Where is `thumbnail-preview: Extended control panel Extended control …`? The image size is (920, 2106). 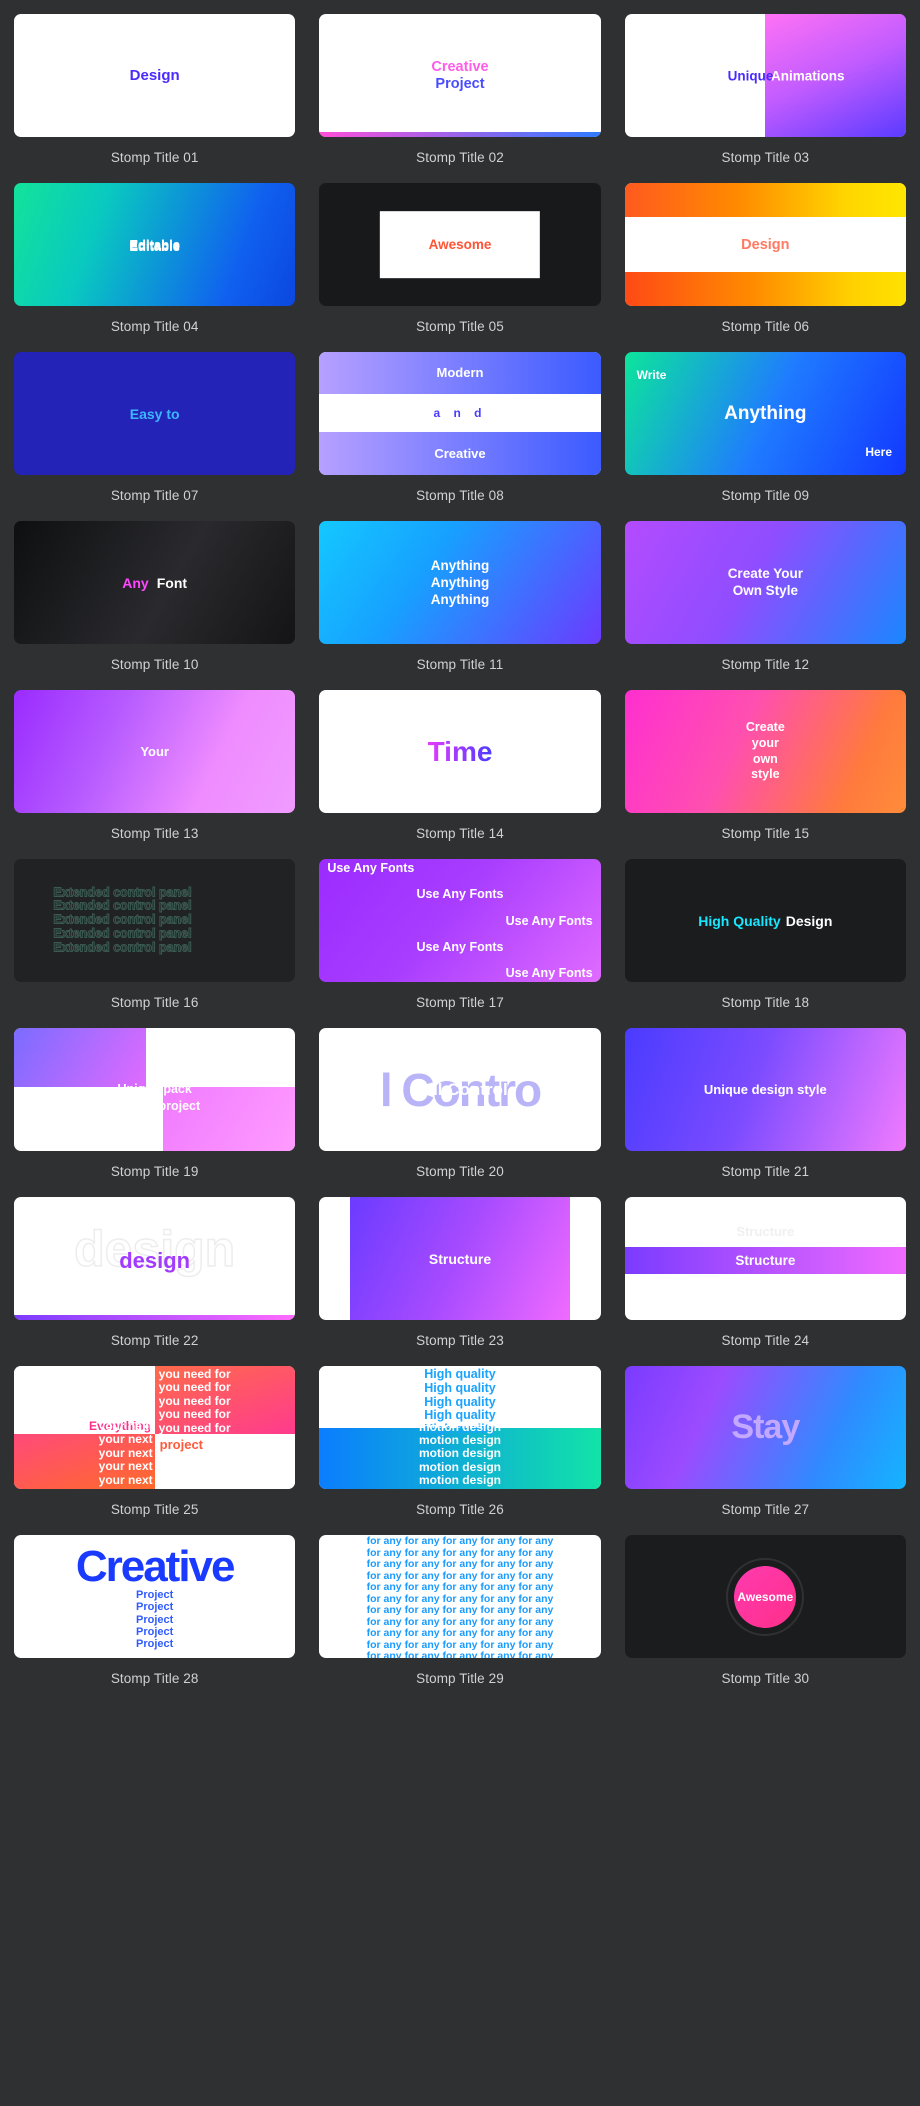 thumbnail-preview: Extended control panel Extended control … is located at coordinates (155, 920).